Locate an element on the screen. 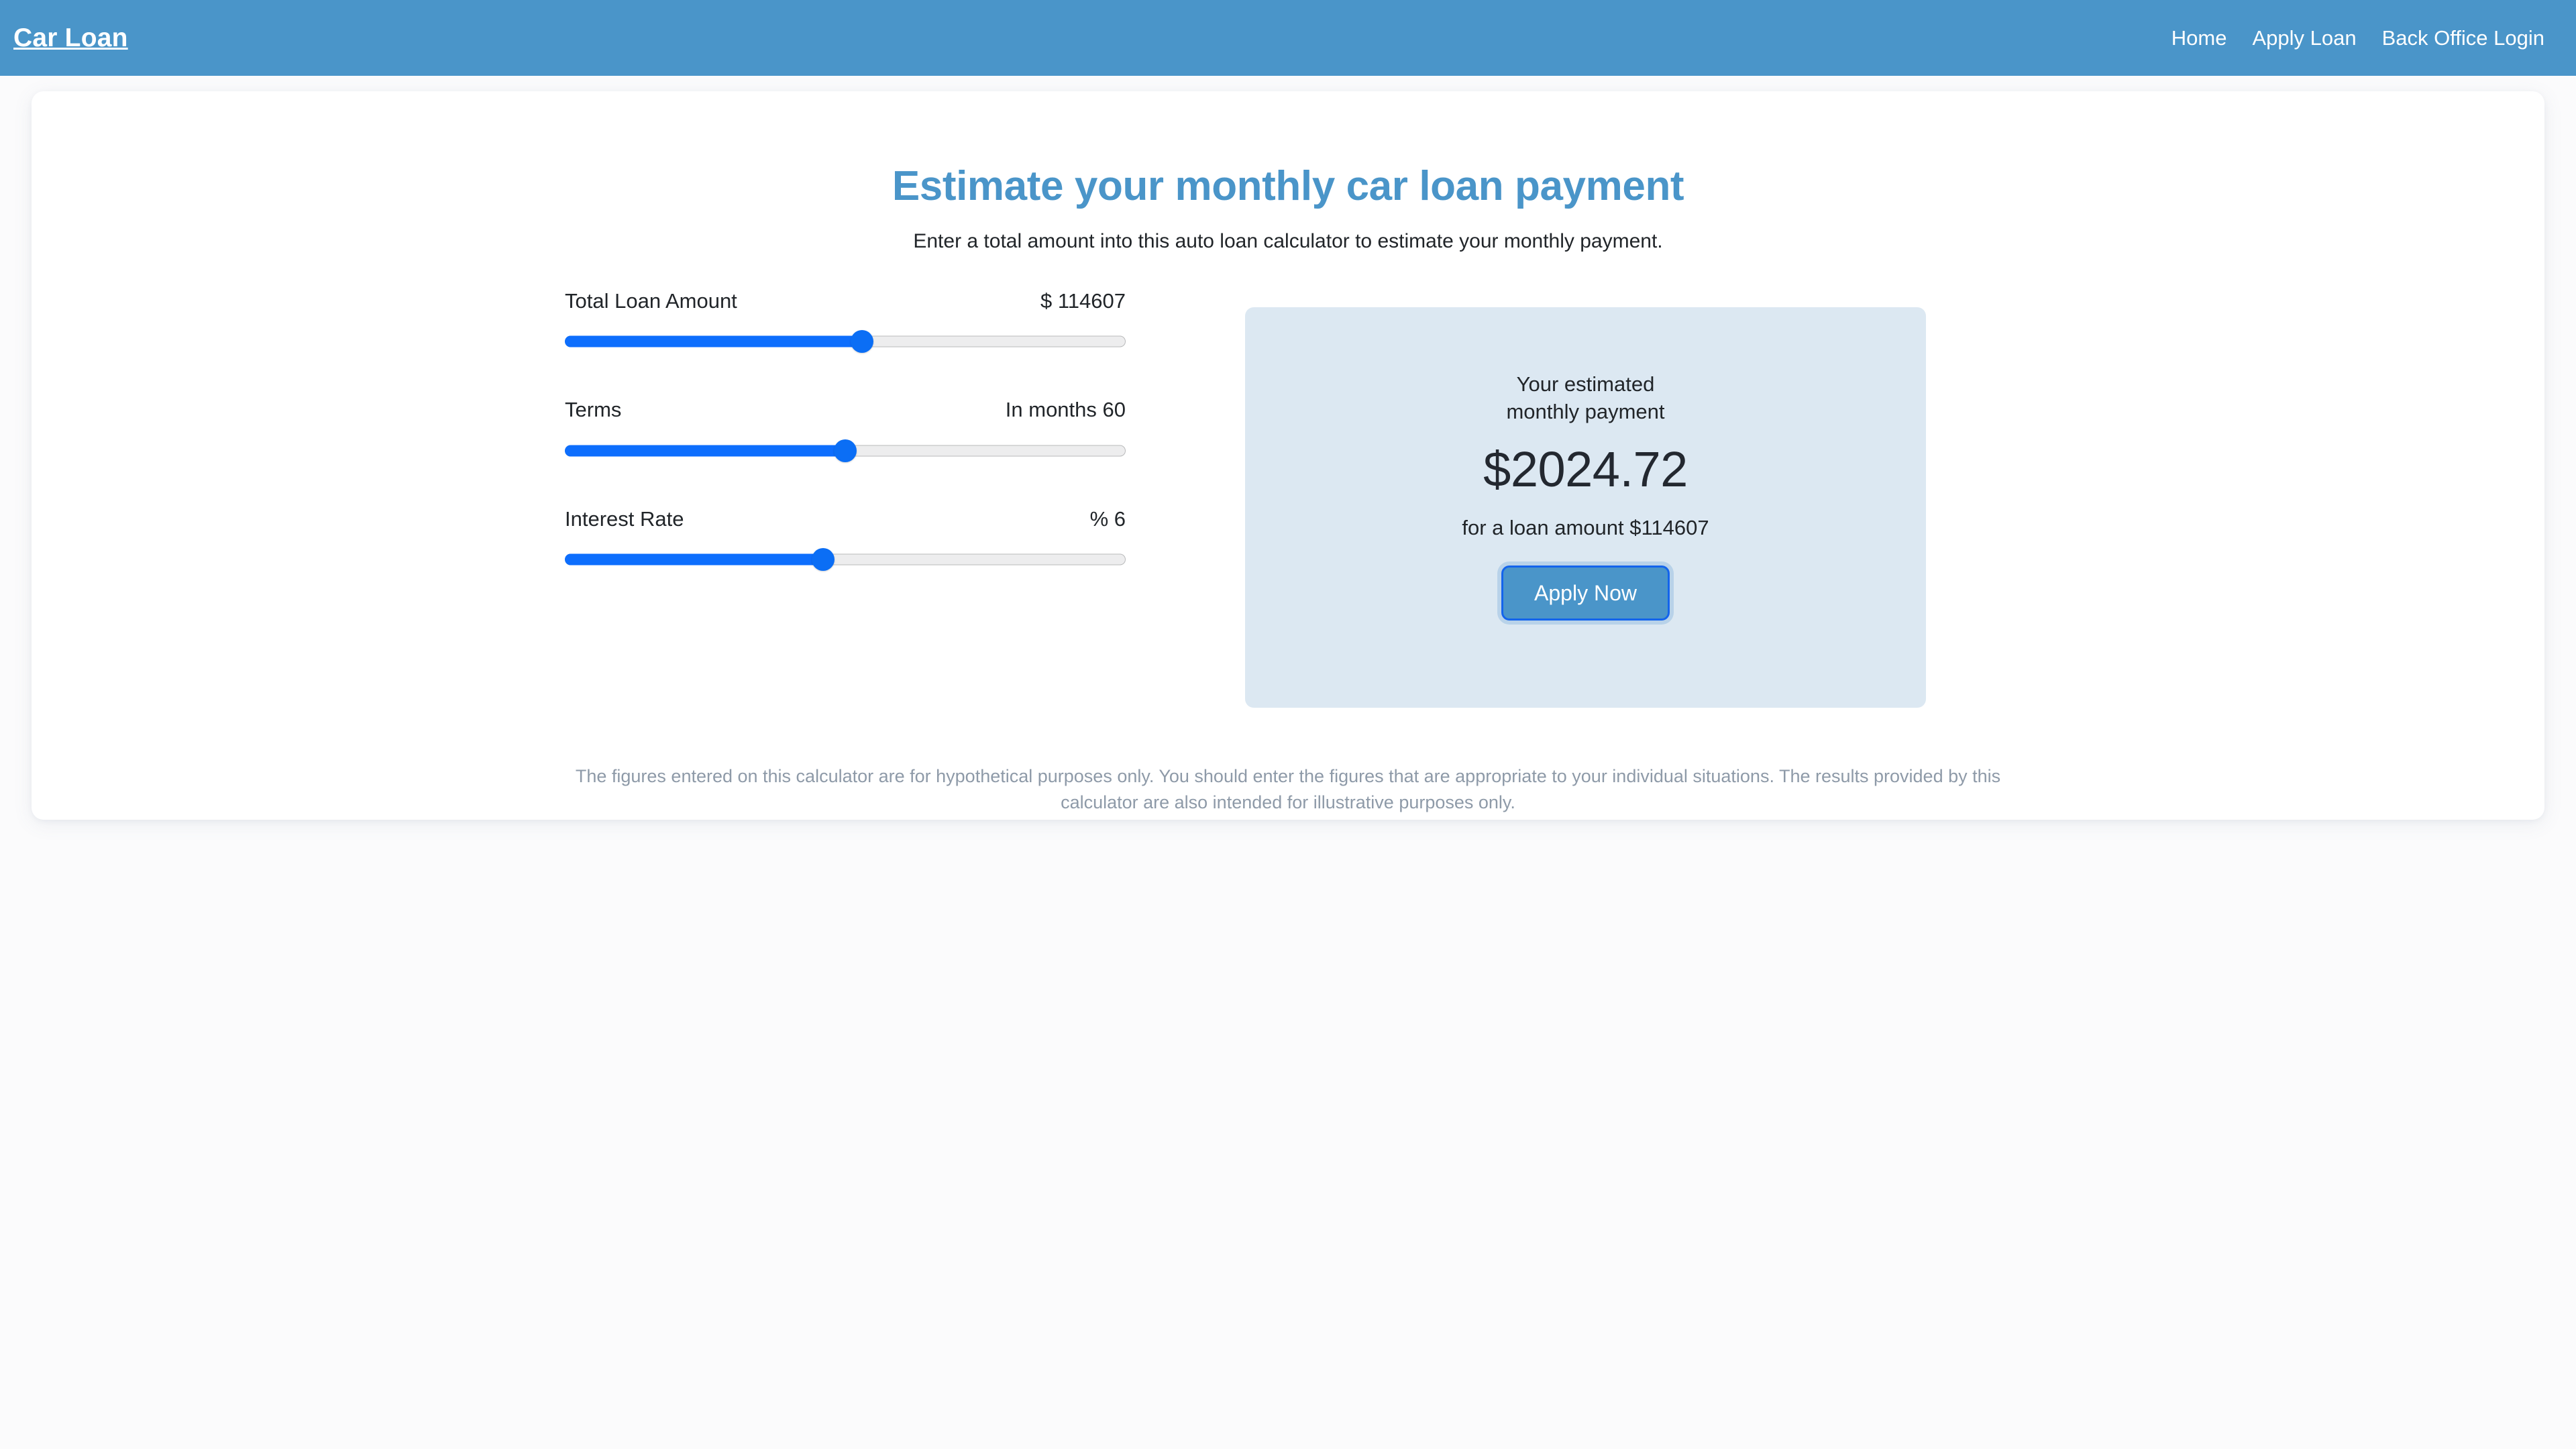 The width and height of the screenshot is (2576, 1449). slider-group-terms: Terms In months 60 is located at coordinates (845, 429).